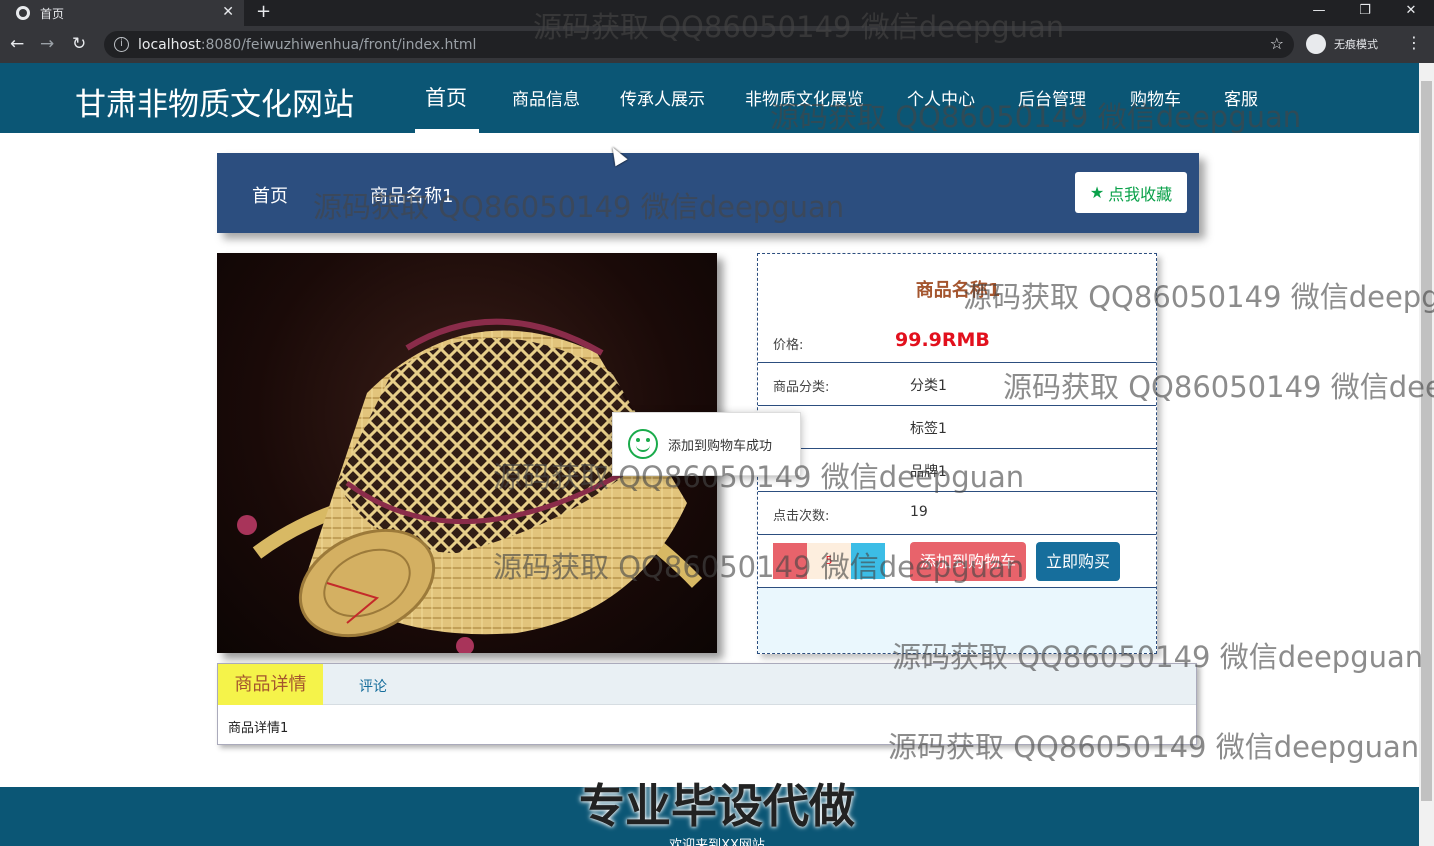 The width and height of the screenshot is (1434, 846). I want to click on brand-value: 品牌1, so click(928, 472).